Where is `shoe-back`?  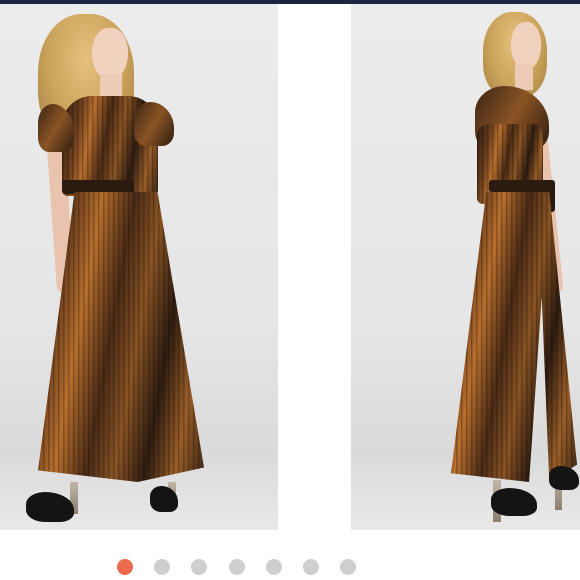
shoe-back is located at coordinates (514, 502).